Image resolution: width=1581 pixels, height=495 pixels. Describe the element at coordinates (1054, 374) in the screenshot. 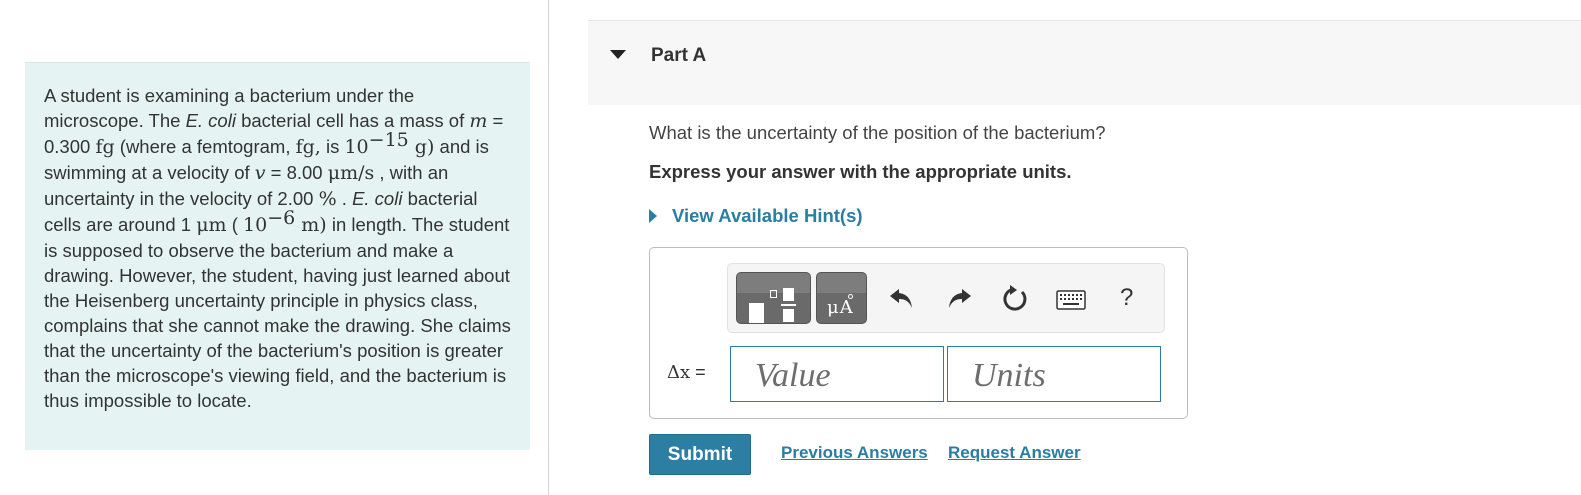

I see `units-input` at that location.